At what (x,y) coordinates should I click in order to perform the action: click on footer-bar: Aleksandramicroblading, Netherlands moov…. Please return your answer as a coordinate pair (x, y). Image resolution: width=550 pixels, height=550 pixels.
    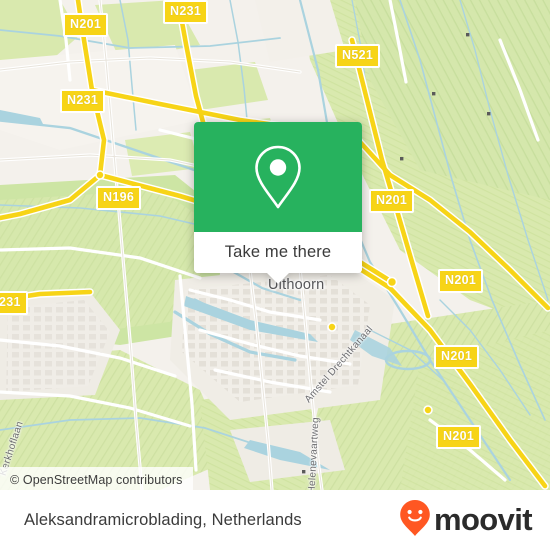
    Looking at the image, I should click on (275, 520).